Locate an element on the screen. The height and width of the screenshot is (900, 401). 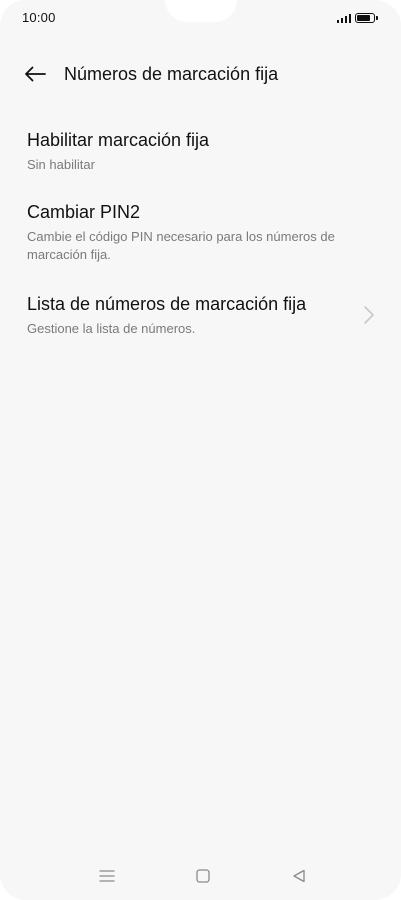
status-time: 10:00 is located at coordinates (39, 17).